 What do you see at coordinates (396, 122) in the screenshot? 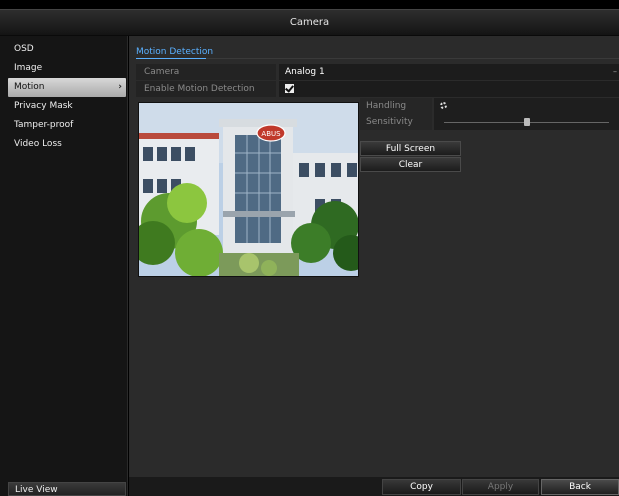
I see `sensitivity-label: Sensitivity` at bounding box center [396, 122].